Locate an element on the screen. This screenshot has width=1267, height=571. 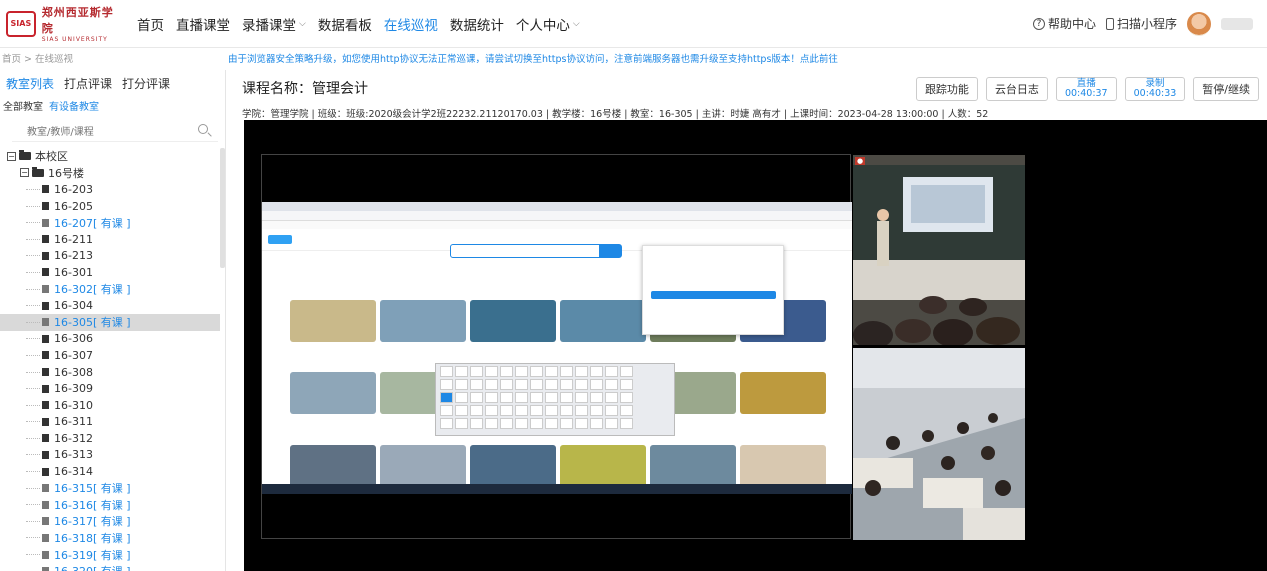
tree-node-room: 16-318[ 有课 ] is located at coordinates (110, 538).